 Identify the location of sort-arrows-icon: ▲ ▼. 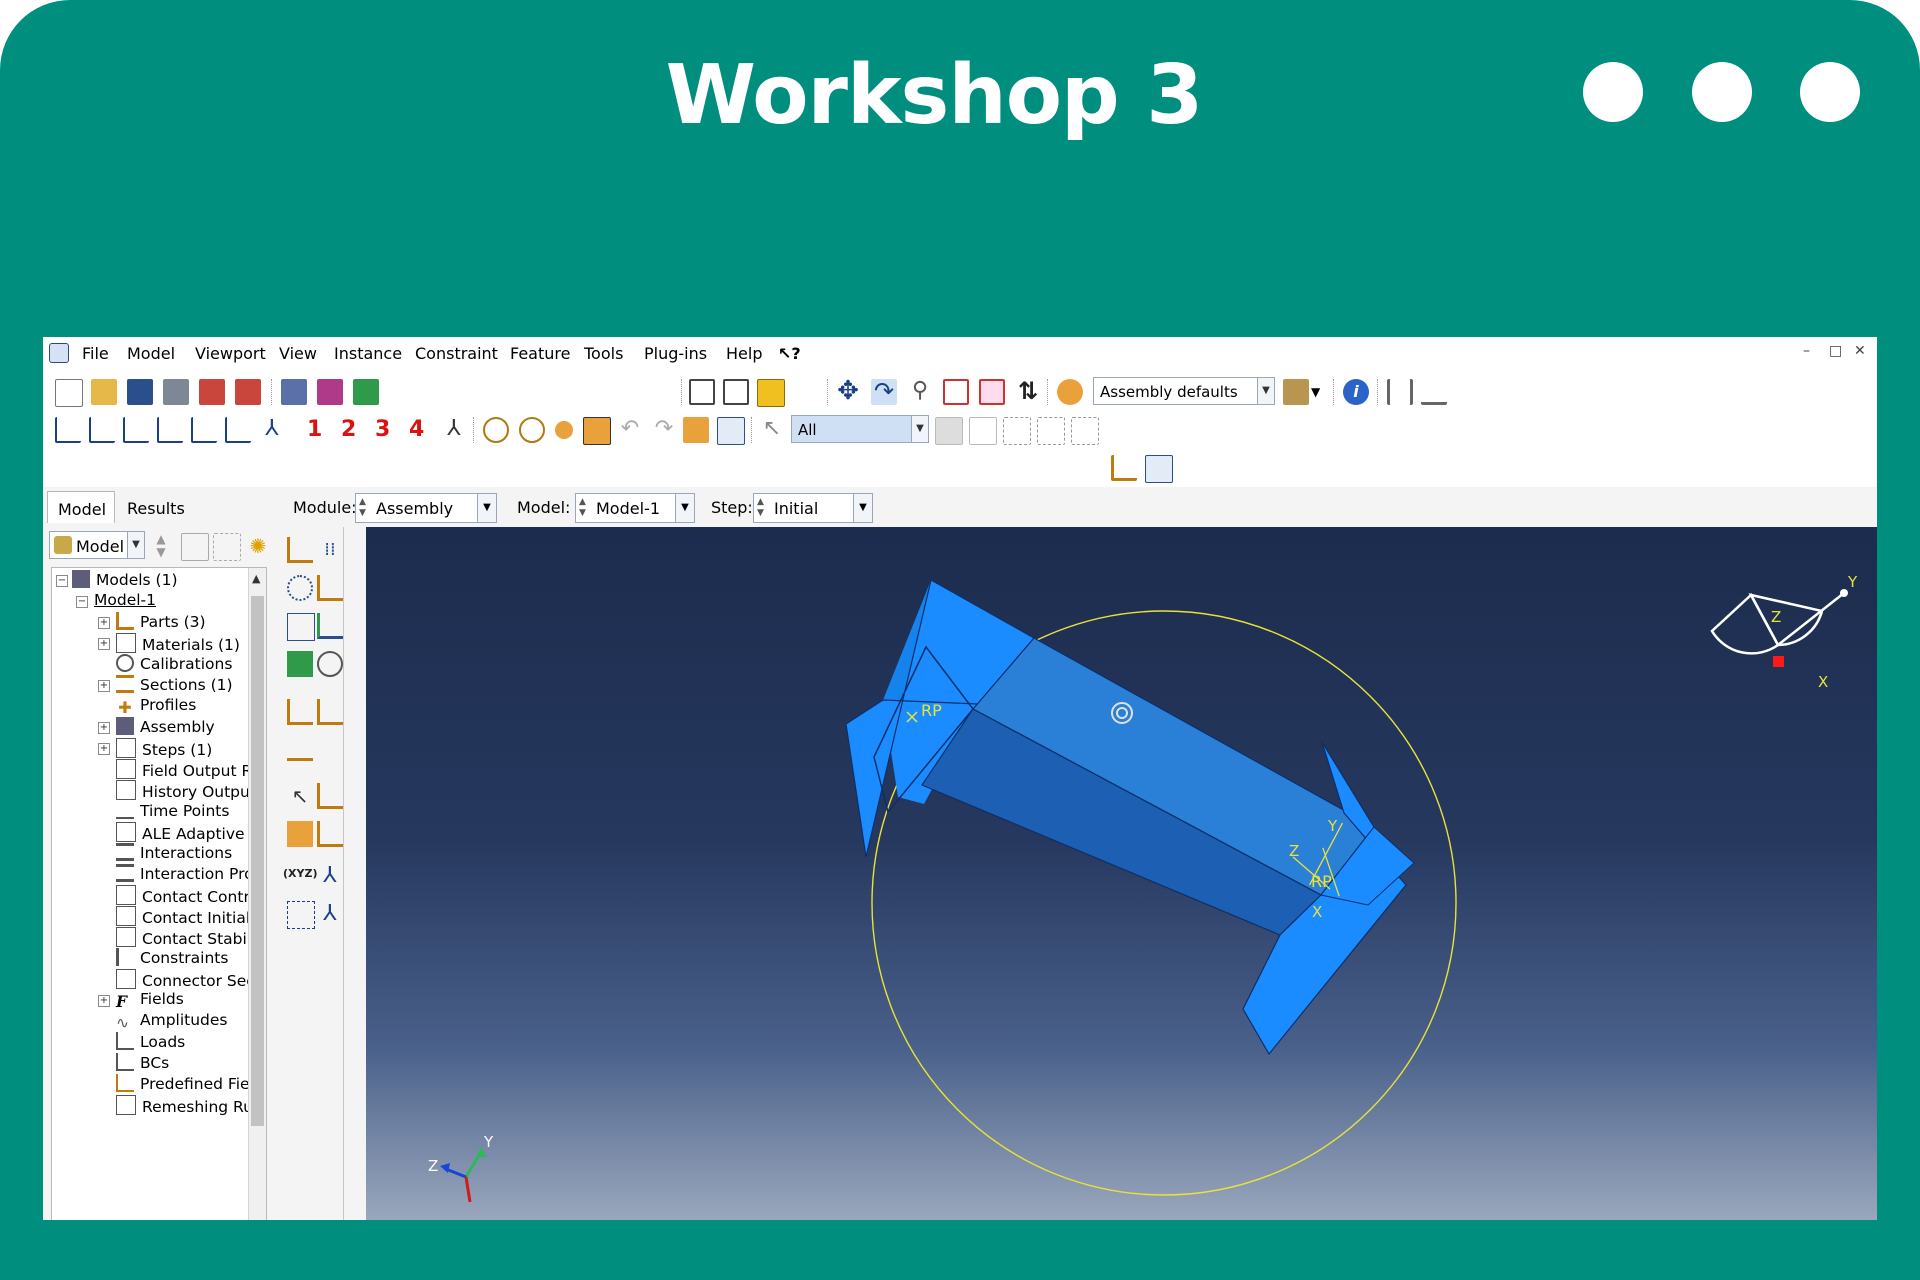
(161, 546).